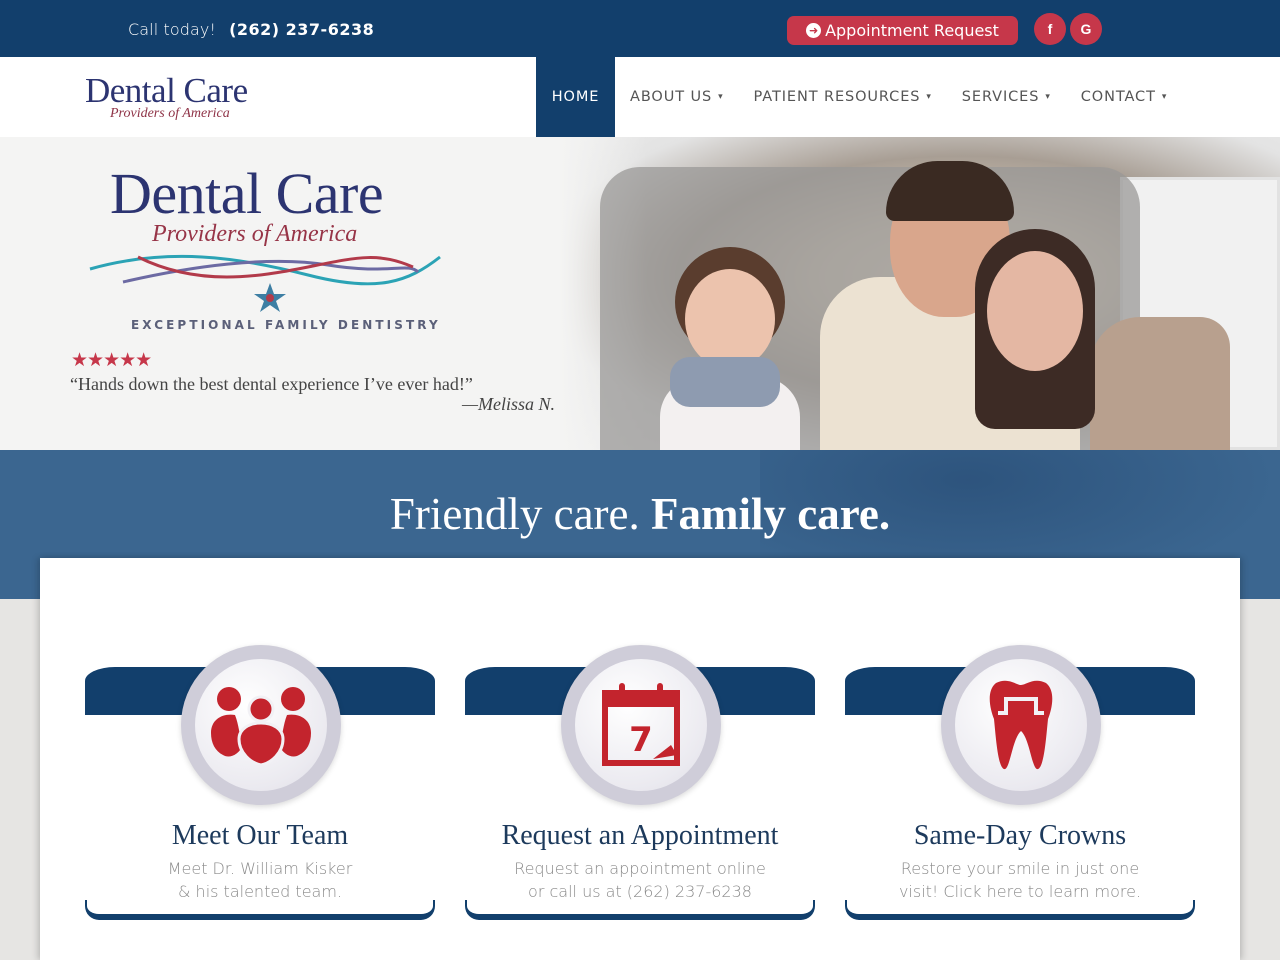 The image size is (1280, 960). What do you see at coordinates (509, 404) in the screenshot?
I see `testimonial-author: —Melissa N.` at bounding box center [509, 404].